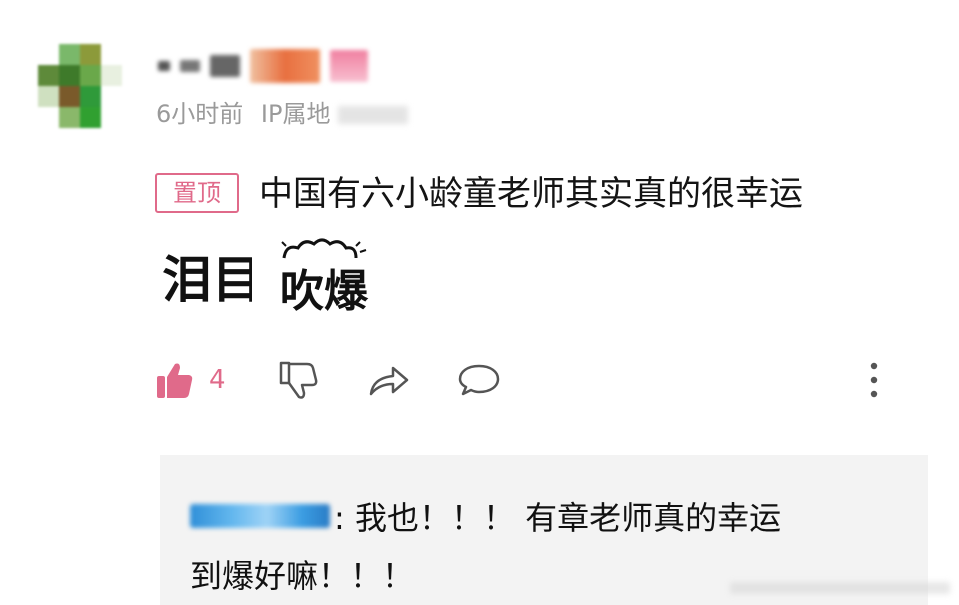 The image size is (959, 605). Describe the element at coordinates (373, 115) in the screenshot. I see `ip-location-value` at that location.